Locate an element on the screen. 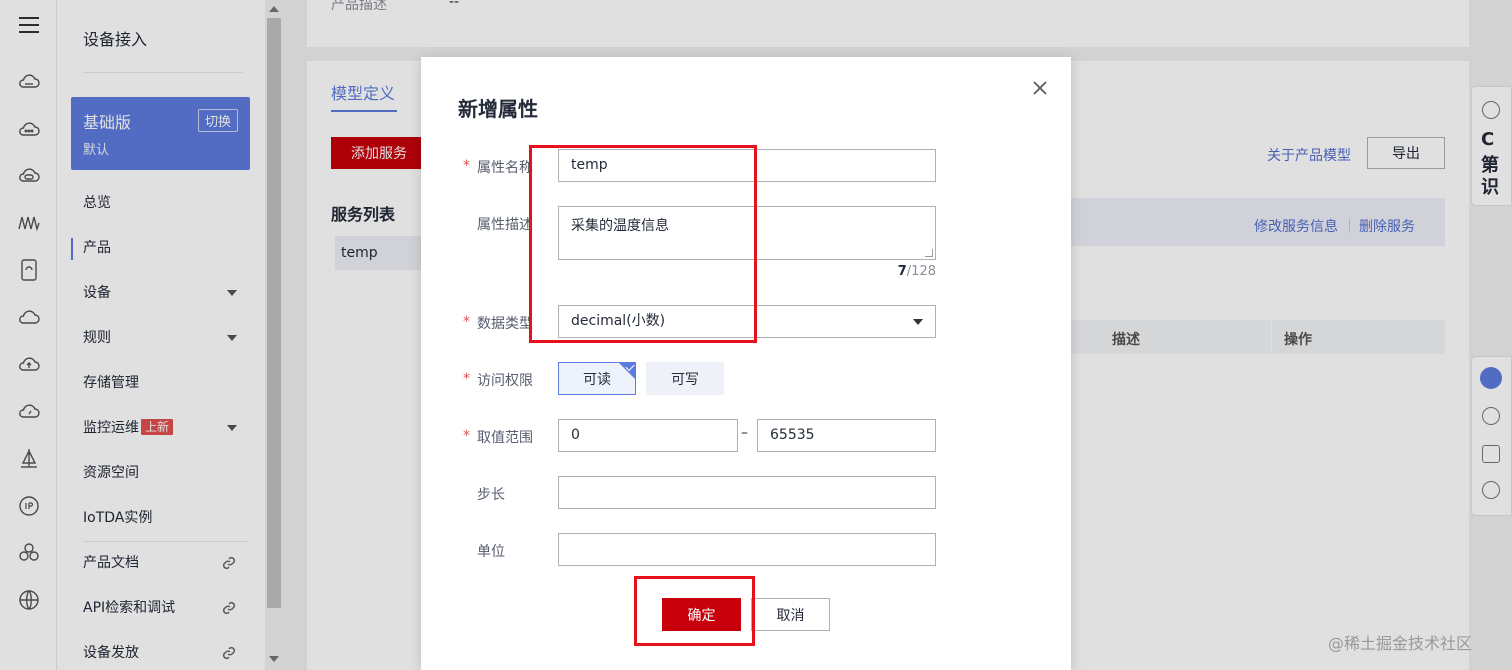 This screenshot has height=670, width=1512. annotation-box-fields is located at coordinates (643, 244).